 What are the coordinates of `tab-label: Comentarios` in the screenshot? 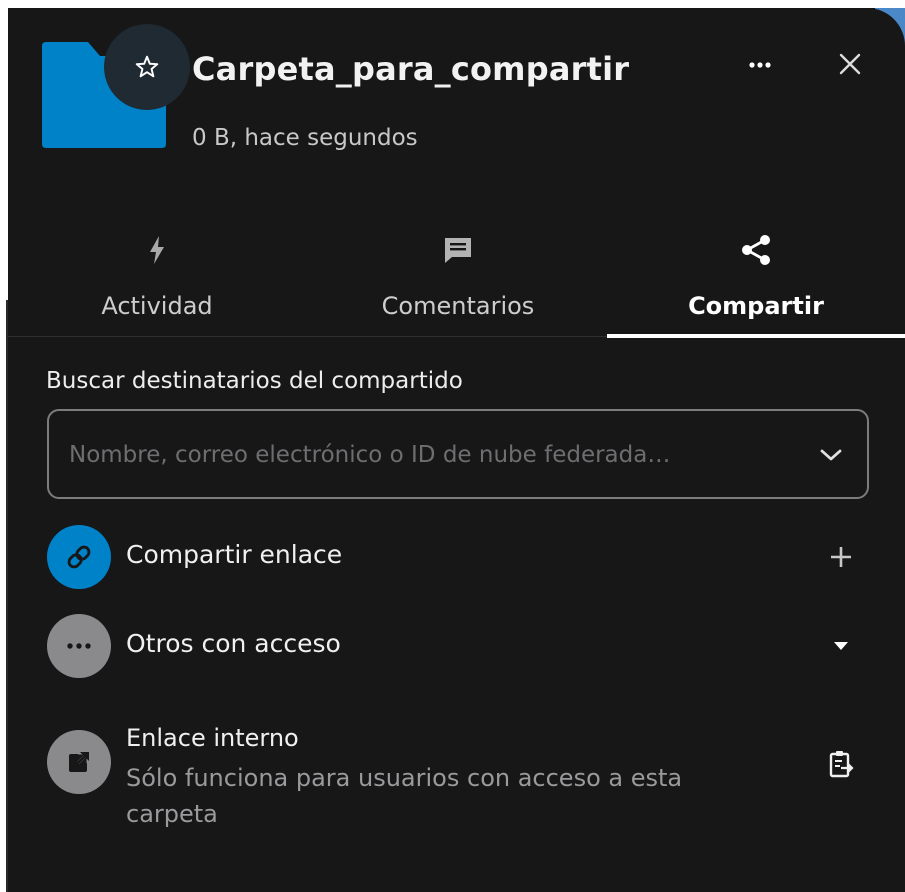 It's located at (458, 306).